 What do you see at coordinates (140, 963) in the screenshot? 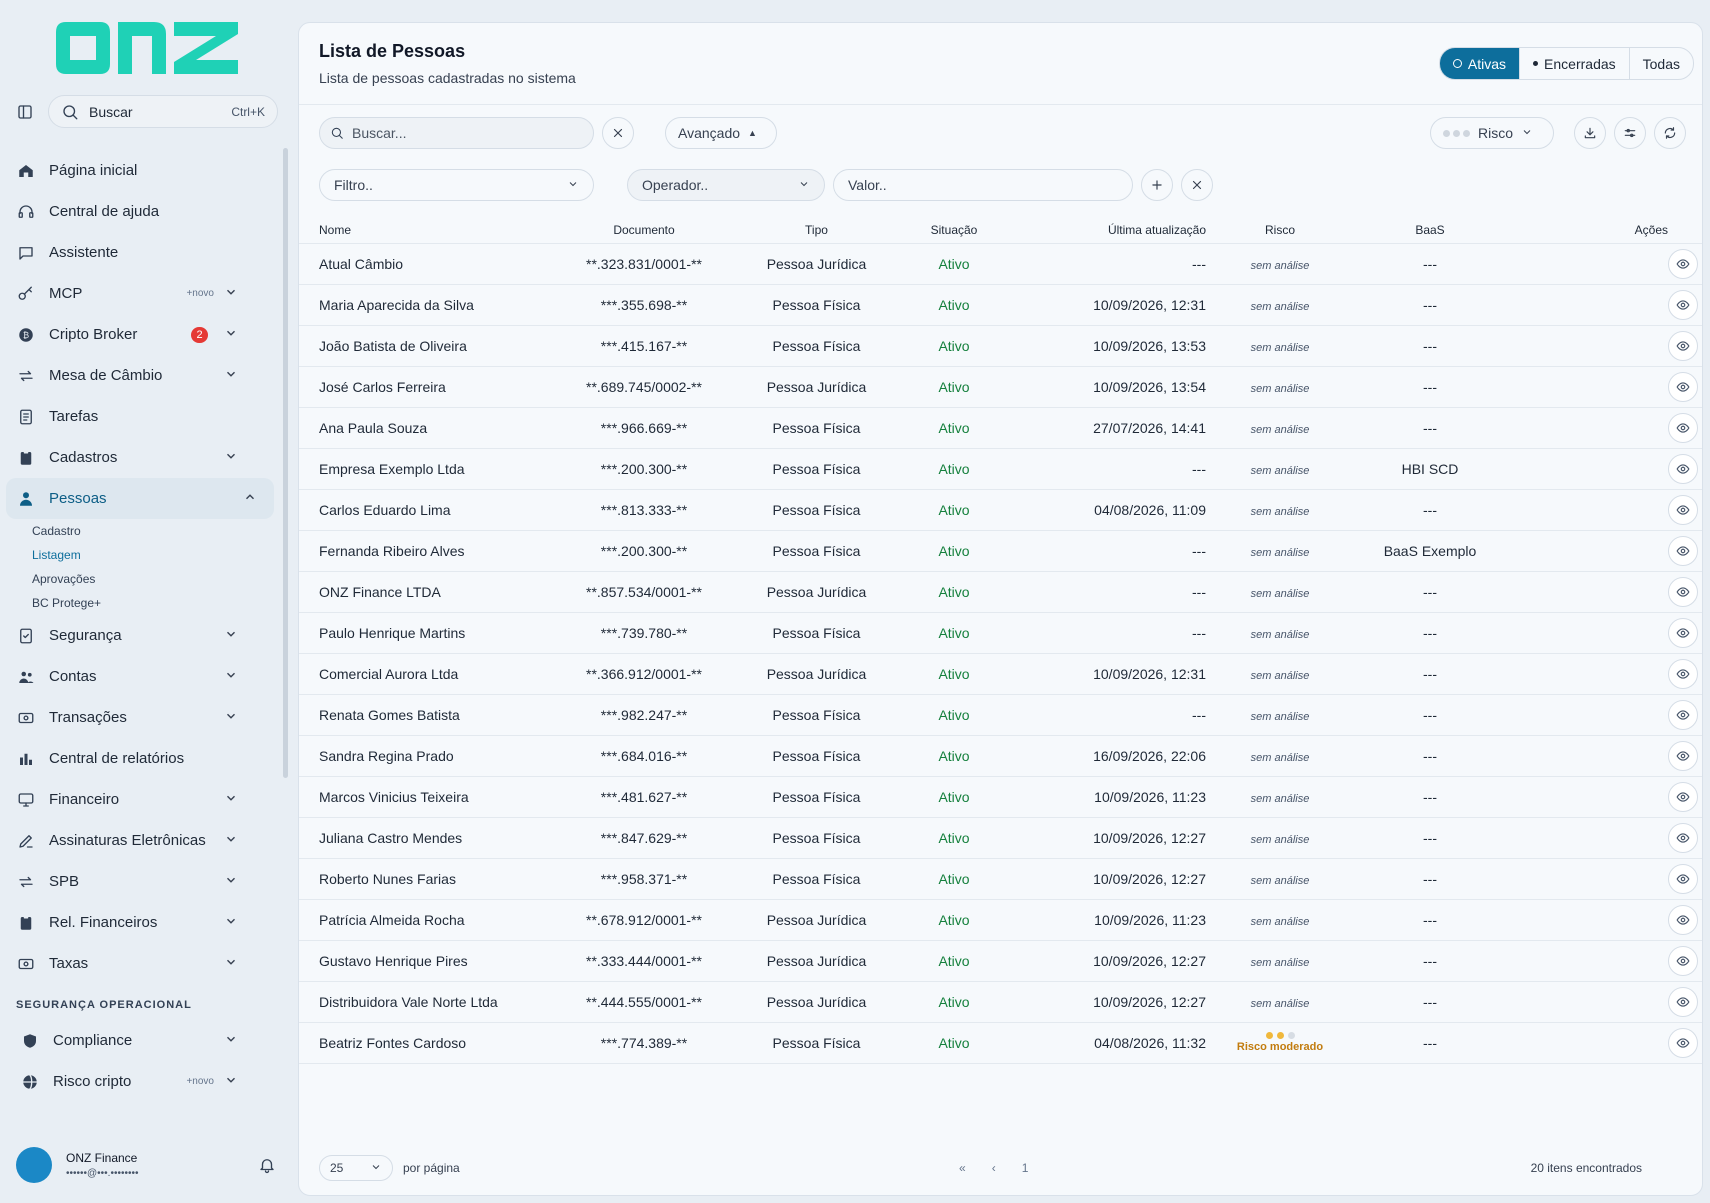
I see `sidebar-item-taxas: Taxas` at bounding box center [140, 963].